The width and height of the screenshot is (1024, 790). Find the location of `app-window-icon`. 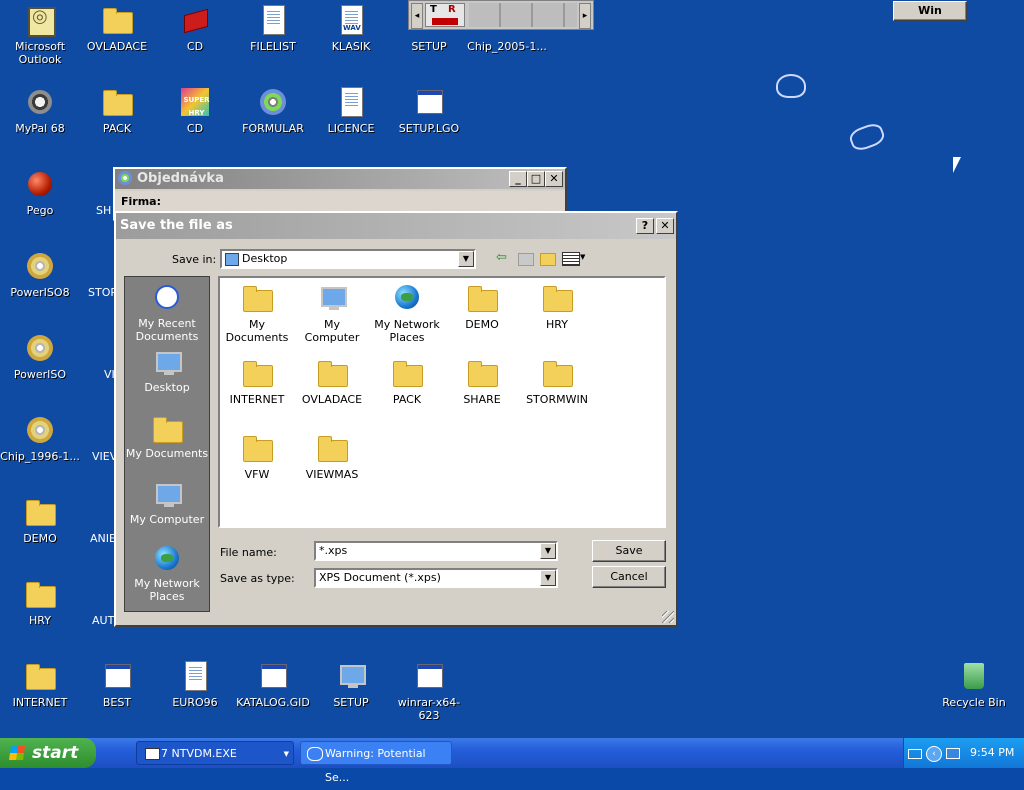

app-window-icon is located at coordinates (429, 676).